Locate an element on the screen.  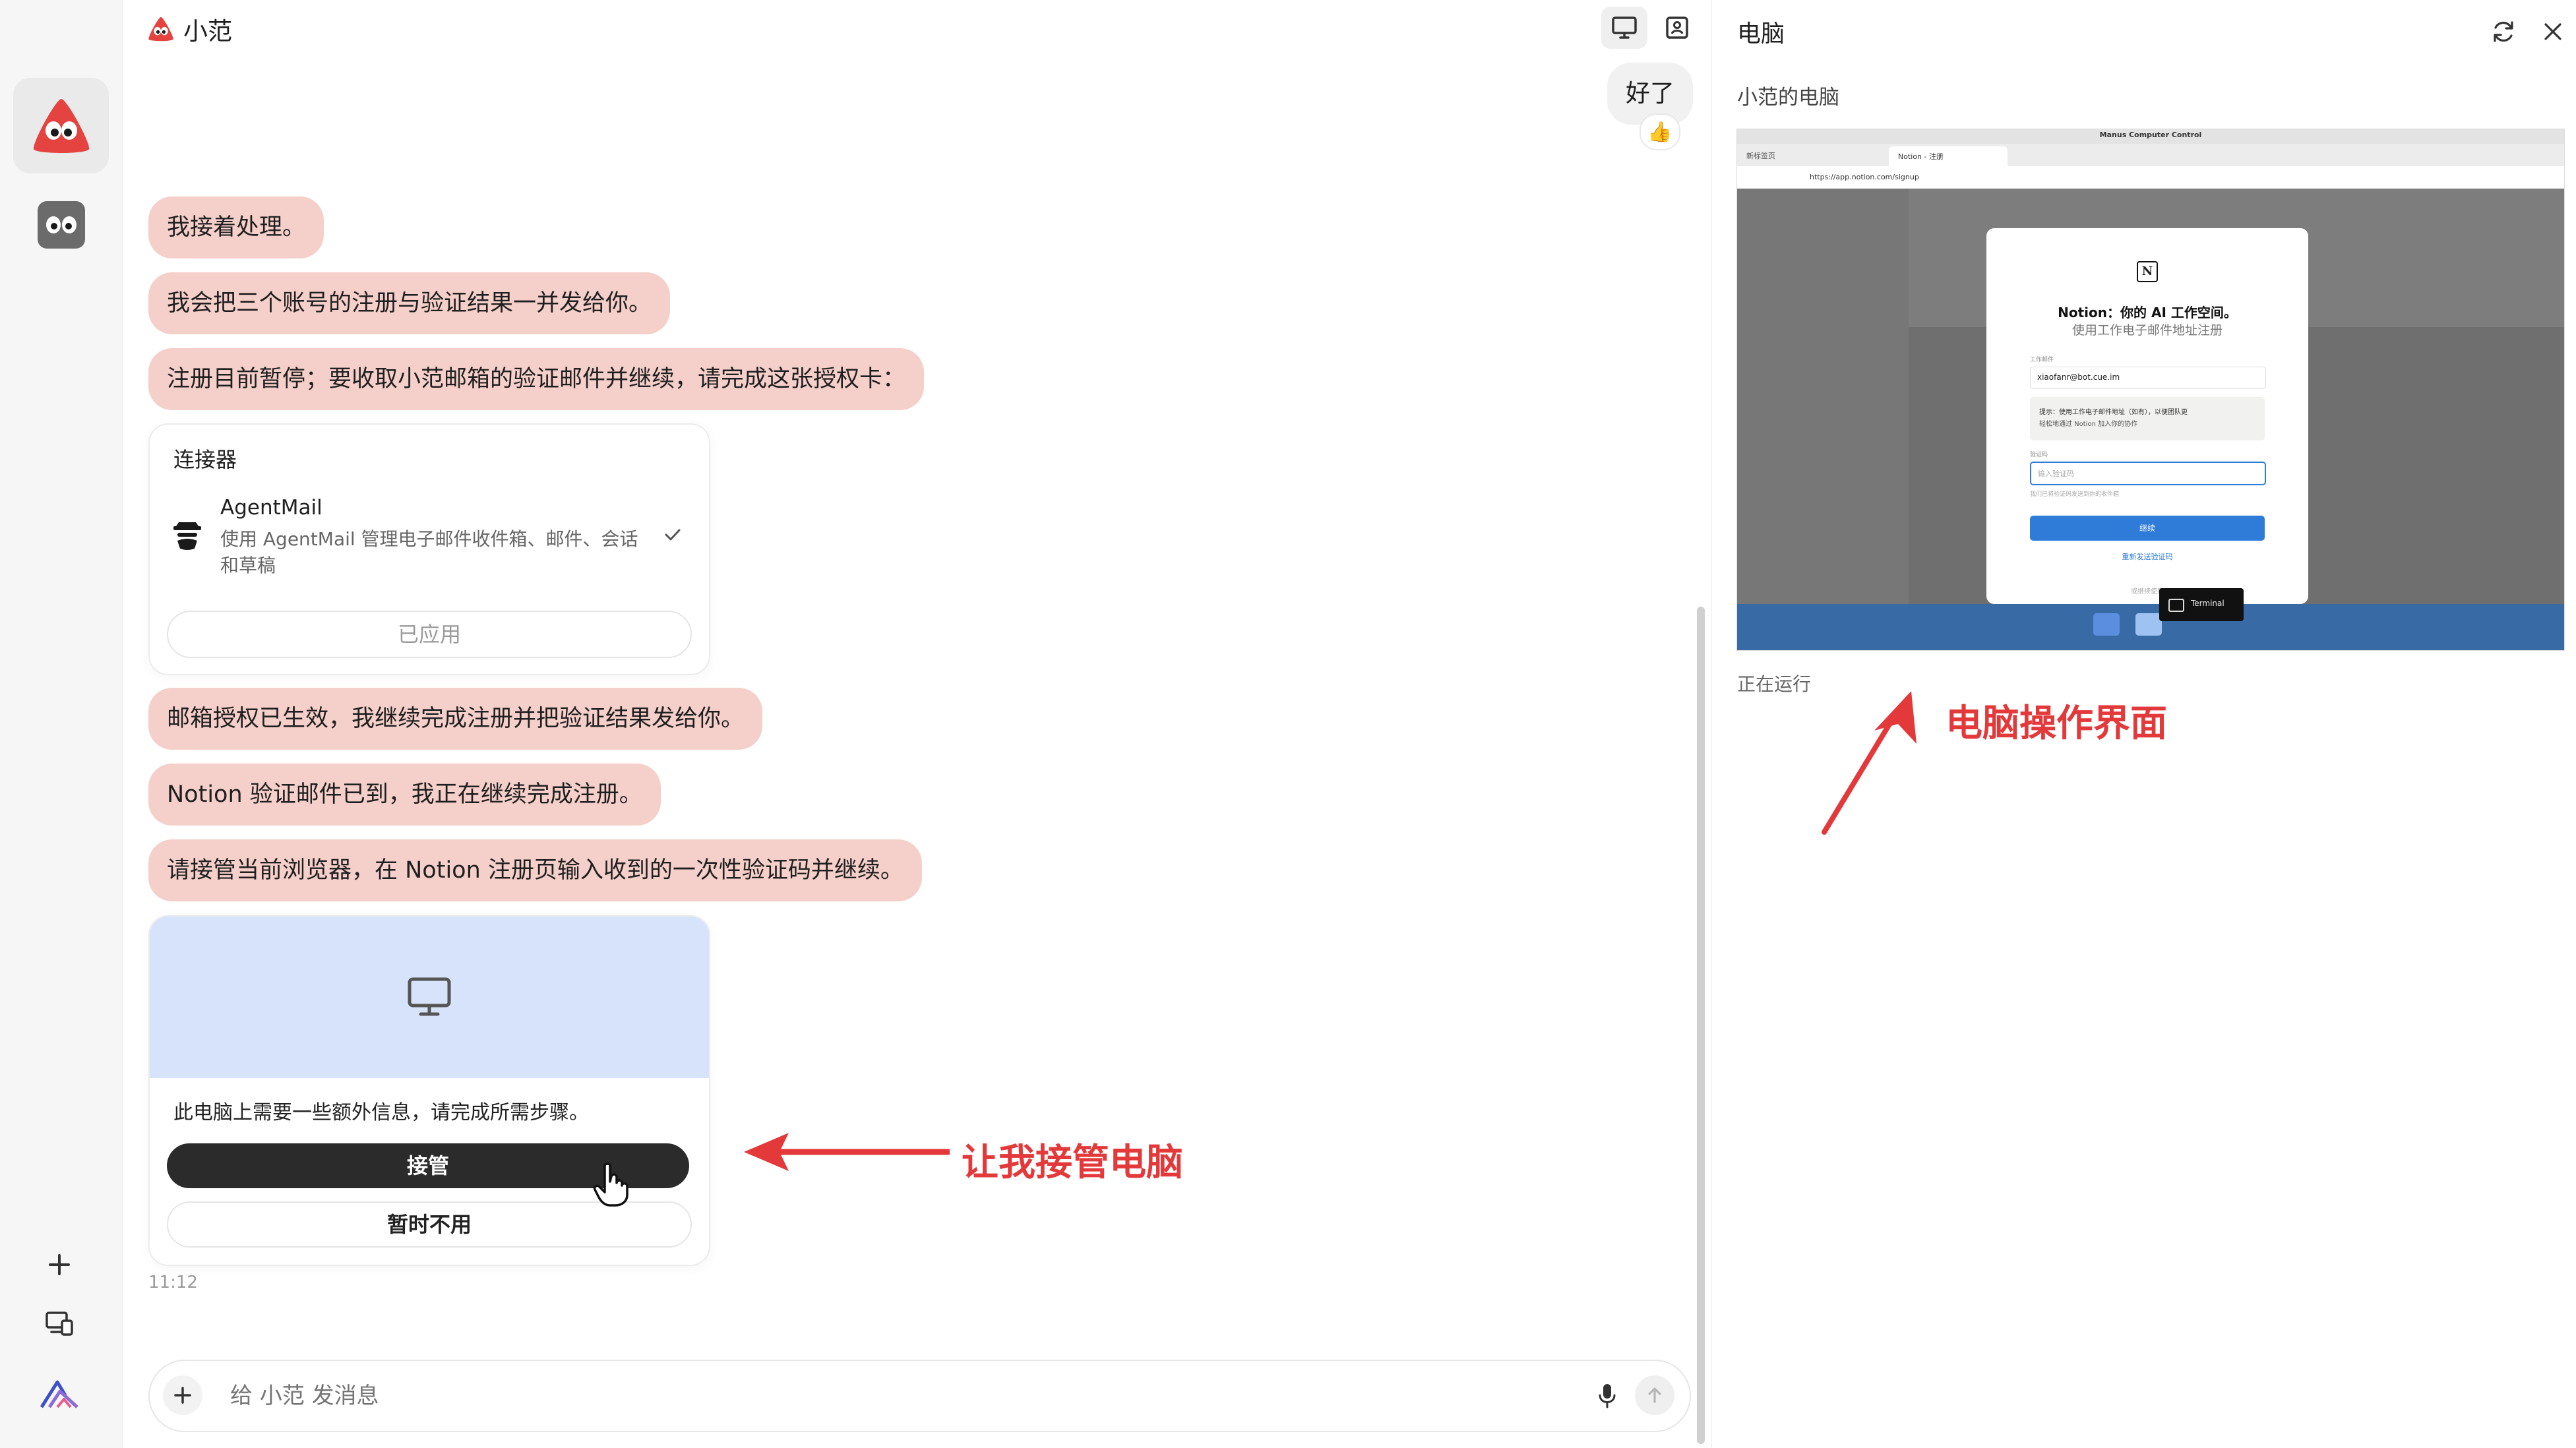
annotation-arrow-left-icon is located at coordinates (847, 1152).